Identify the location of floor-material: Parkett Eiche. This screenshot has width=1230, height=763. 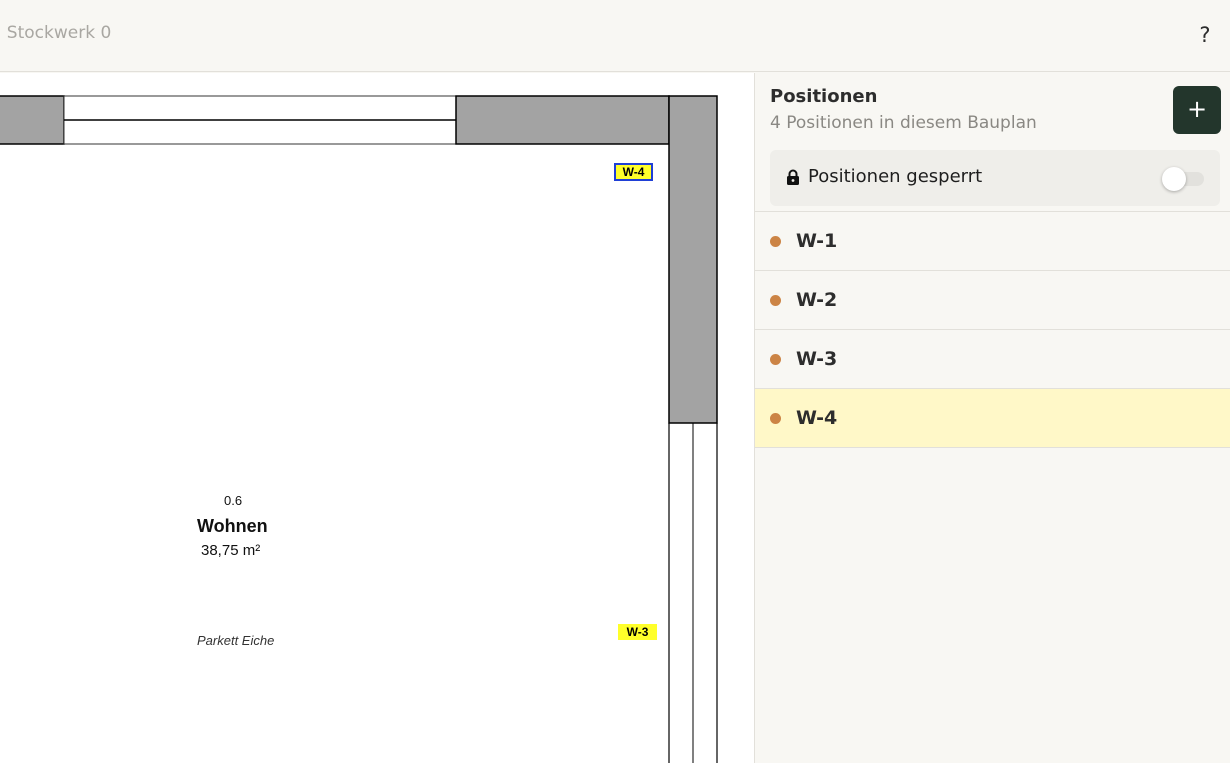
(236, 640).